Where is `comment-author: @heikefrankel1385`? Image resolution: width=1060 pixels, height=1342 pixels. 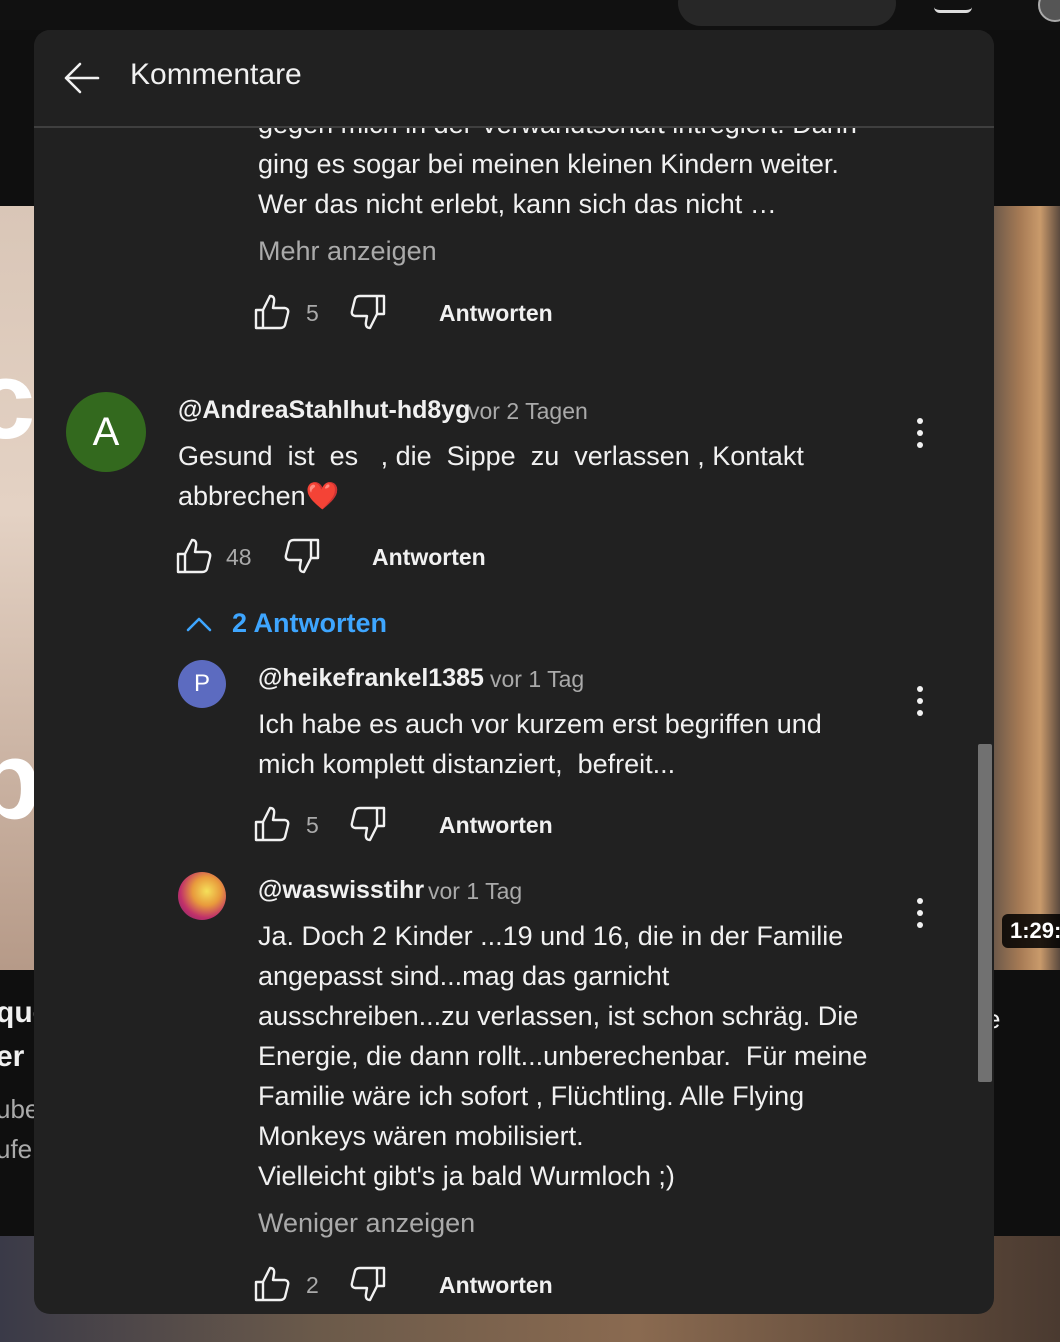 comment-author: @heikefrankel1385 is located at coordinates (371, 678).